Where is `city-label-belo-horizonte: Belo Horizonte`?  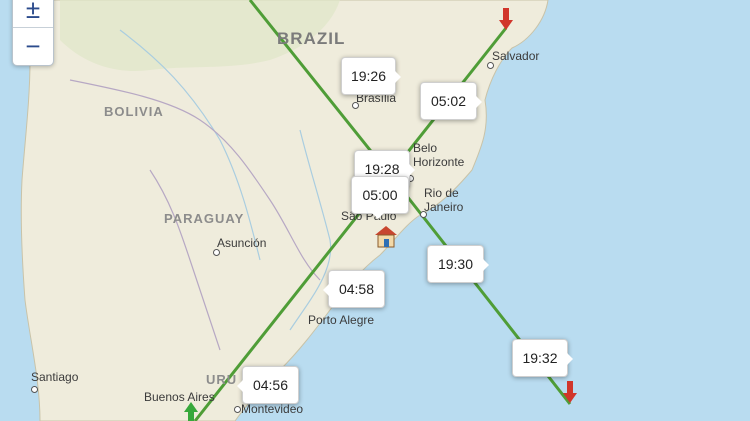
city-label-belo-horizonte: Belo Horizonte is located at coordinates (439, 155).